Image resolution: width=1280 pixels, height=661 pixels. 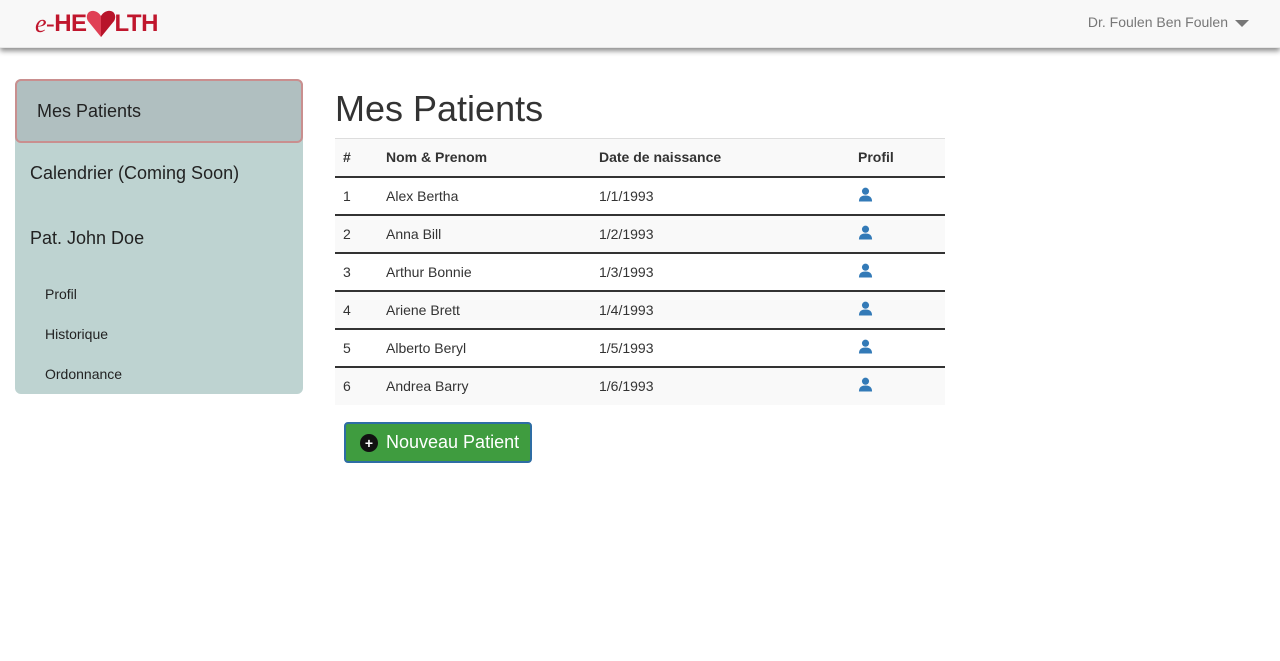 What do you see at coordinates (356, 196) in the screenshot?
I see `cell-number: 1` at bounding box center [356, 196].